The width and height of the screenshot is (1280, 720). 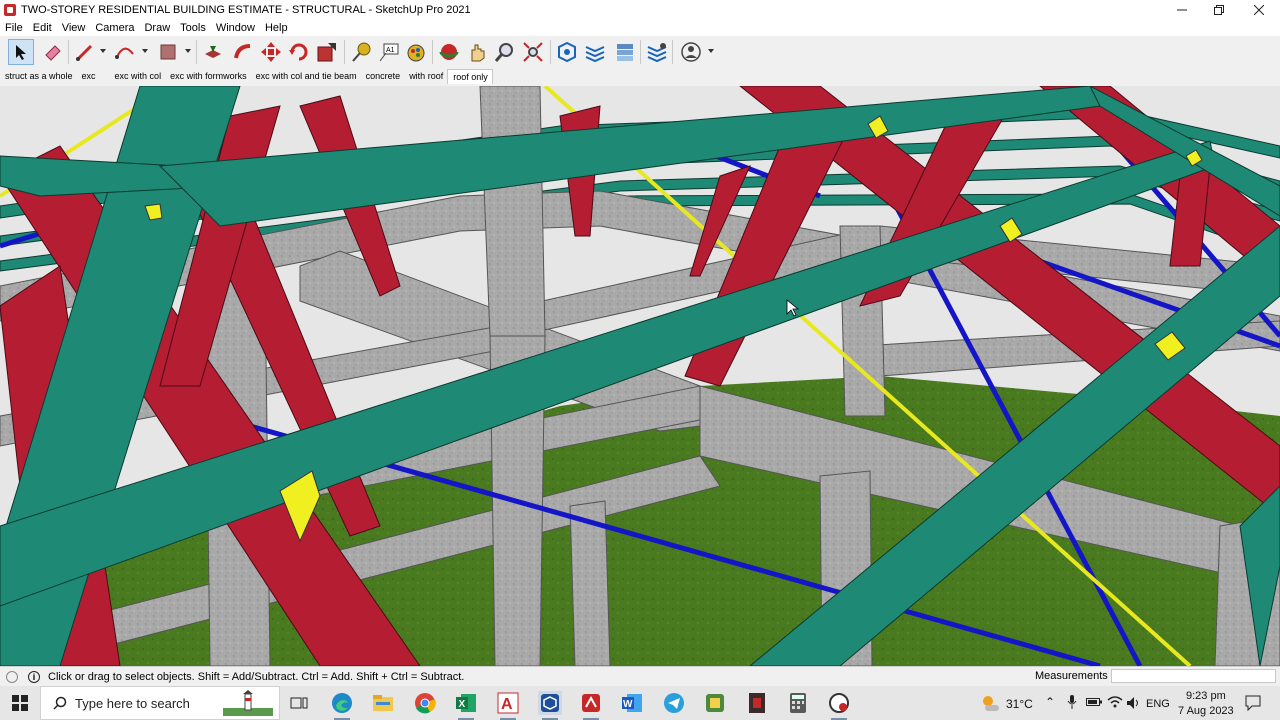 What do you see at coordinates (53, 52) in the screenshot?
I see `eraser-icon` at bounding box center [53, 52].